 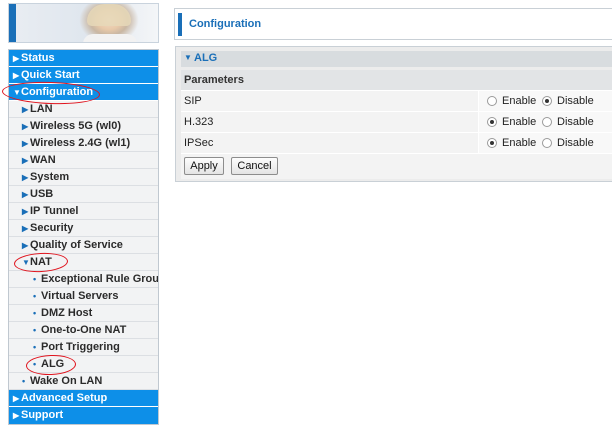 What do you see at coordinates (393, 24) in the screenshot?
I see `page-title-box: Configuration` at bounding box center [393, 24].